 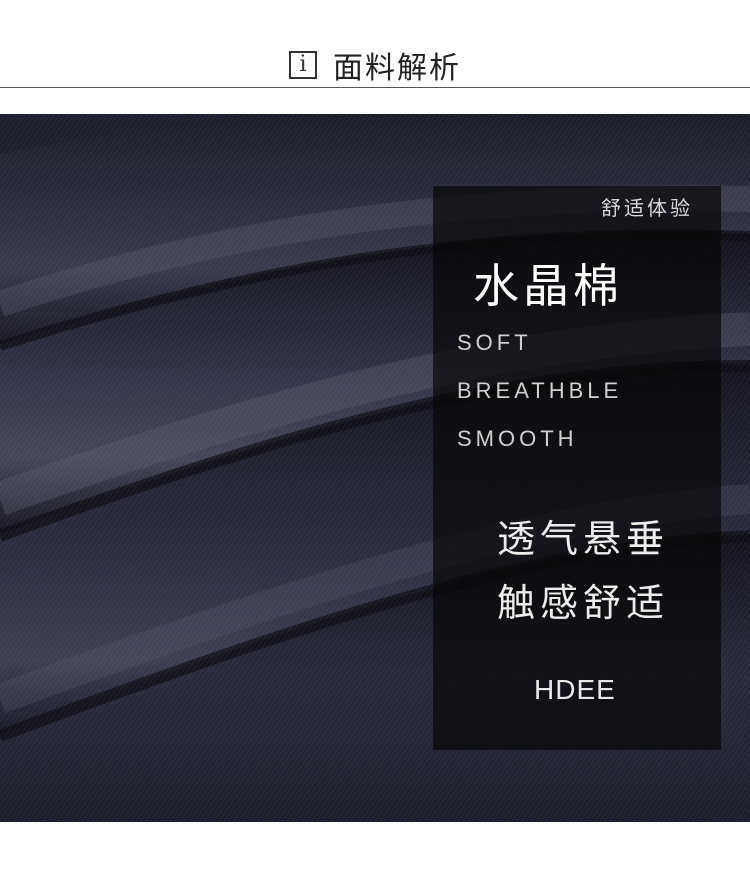 What do you see at coordinates (494, 342) in the screenshot?
I see `feature-soft: SOFT` at bounding box center [494, 342].